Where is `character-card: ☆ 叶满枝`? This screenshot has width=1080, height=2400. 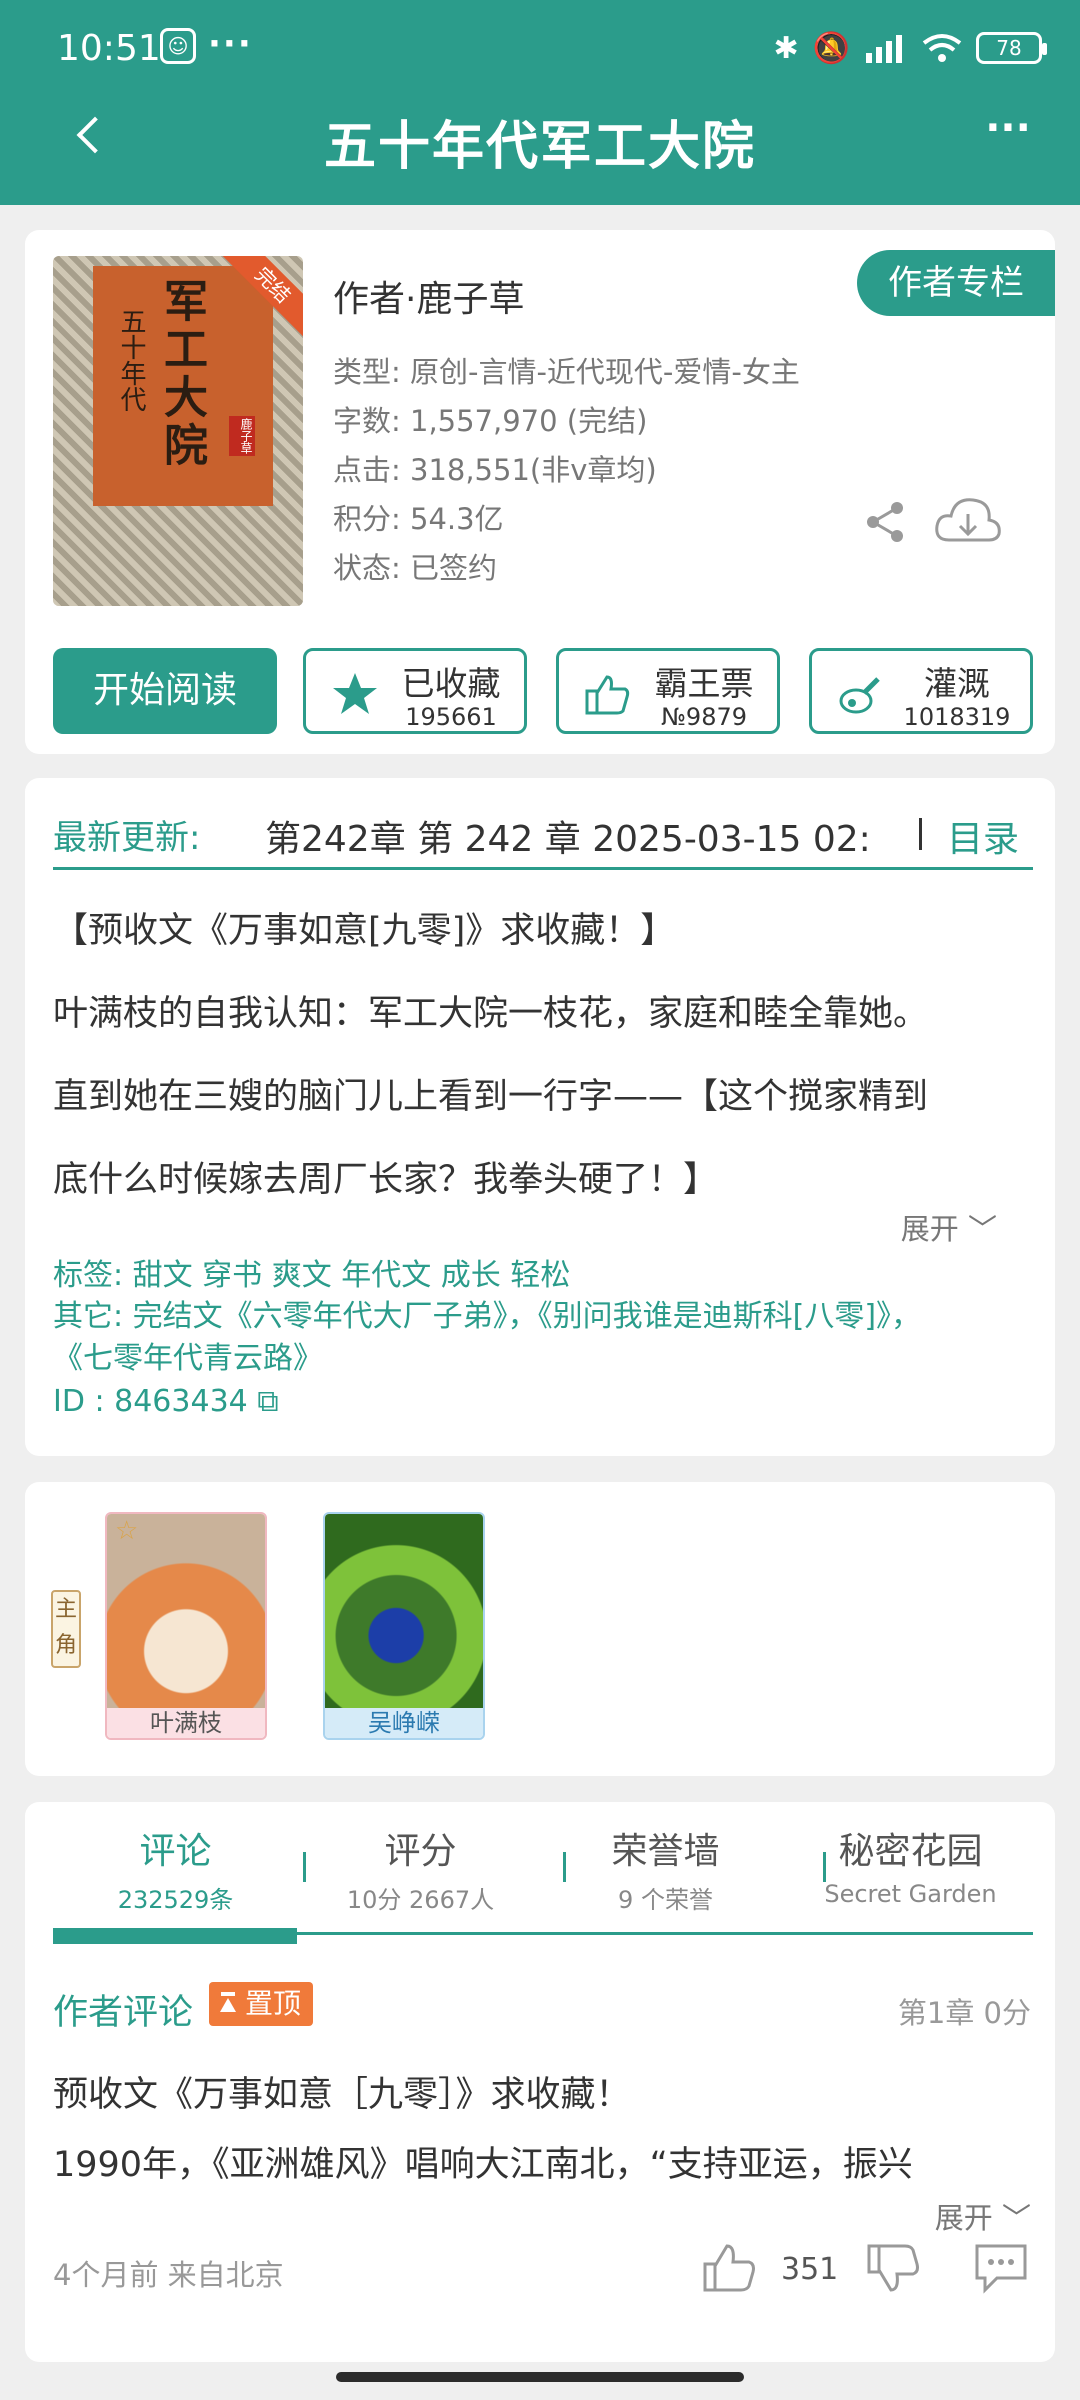
character-card: ☆ 叶满枝 is located at coordinates (186, 1626).